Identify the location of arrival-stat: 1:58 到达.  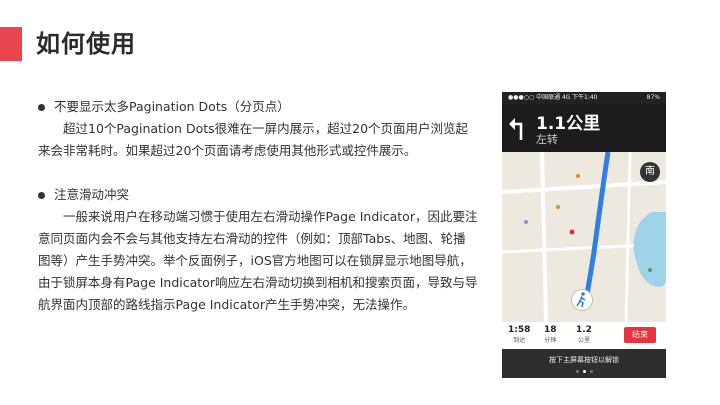
(519, 335).